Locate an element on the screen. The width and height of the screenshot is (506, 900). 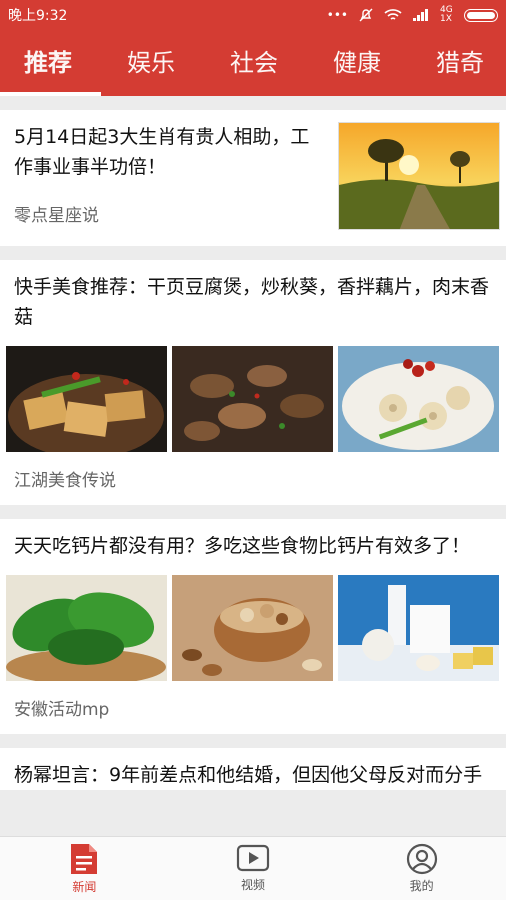
nav-item-news: 新闻 is located at coordinates (84, 868).